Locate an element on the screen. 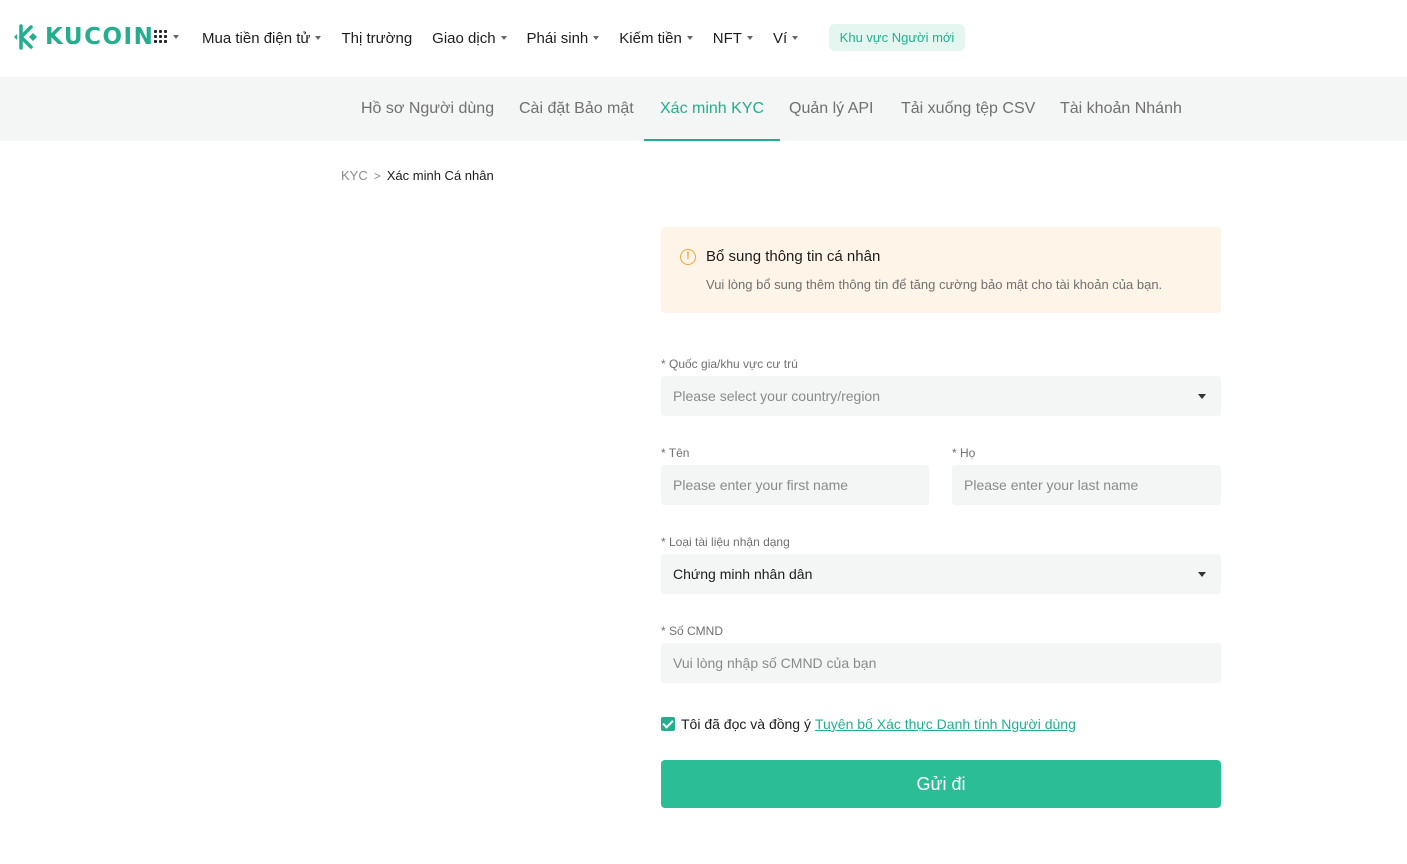 This screenshot has height=864, width=1407. kucoin-logo: KUCOIN is located at coordinates (83, 37).